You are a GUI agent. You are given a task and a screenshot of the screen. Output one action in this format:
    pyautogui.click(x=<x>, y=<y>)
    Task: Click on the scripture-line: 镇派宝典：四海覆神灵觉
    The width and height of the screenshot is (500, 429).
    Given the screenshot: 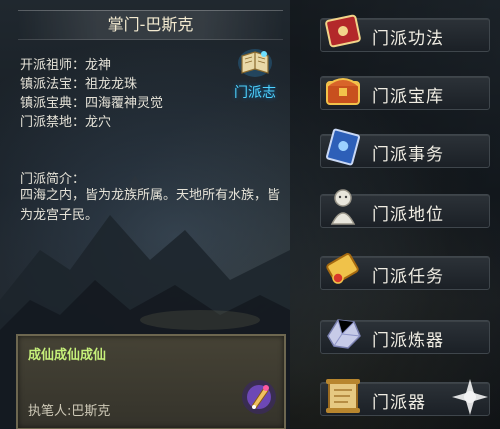 What is the action you would take?
    pyautogui.click(x=91, y=101)
    